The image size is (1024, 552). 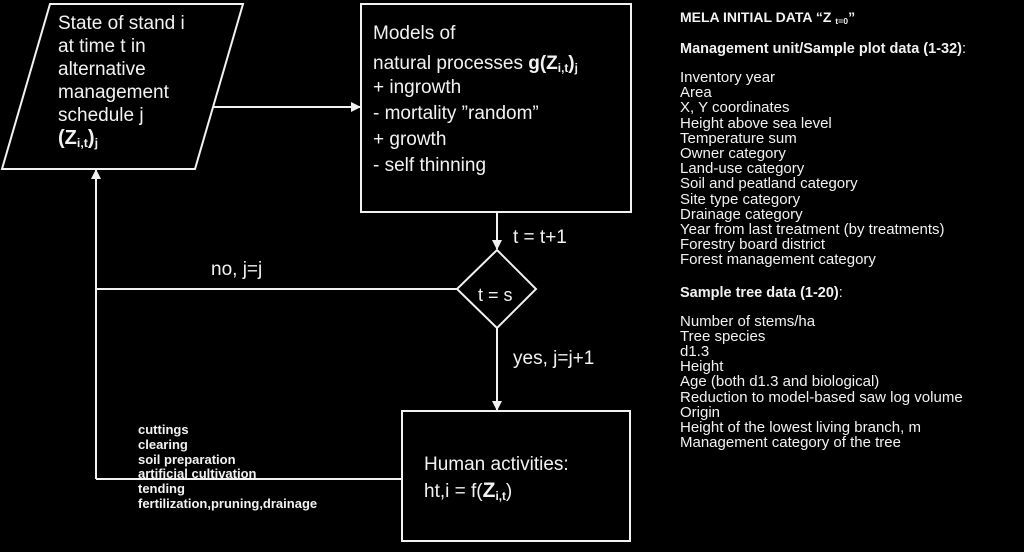 What do you see at coordinates (102, 46) in the screenshot?
I see `state-line: at time t in` at bounding box center [102, 46].